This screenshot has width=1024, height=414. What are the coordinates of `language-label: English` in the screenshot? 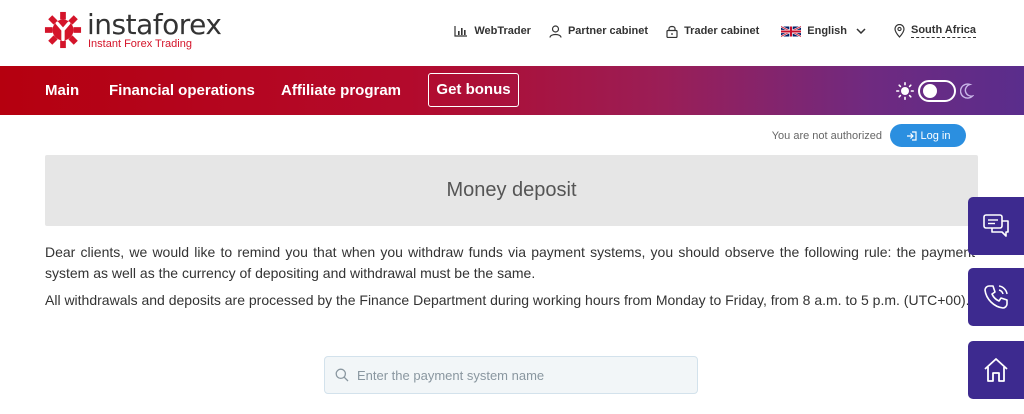 It's located at (827, 31).